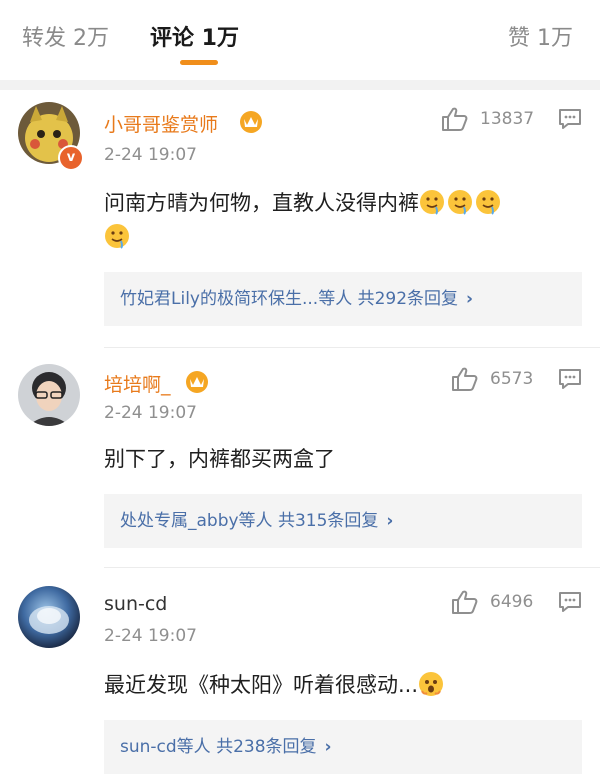  Describe the element at coordinates (300, 39) in the screenshot. I see `comment-tabs: 转发 2万 评论 1万 赞 1万` at that location.